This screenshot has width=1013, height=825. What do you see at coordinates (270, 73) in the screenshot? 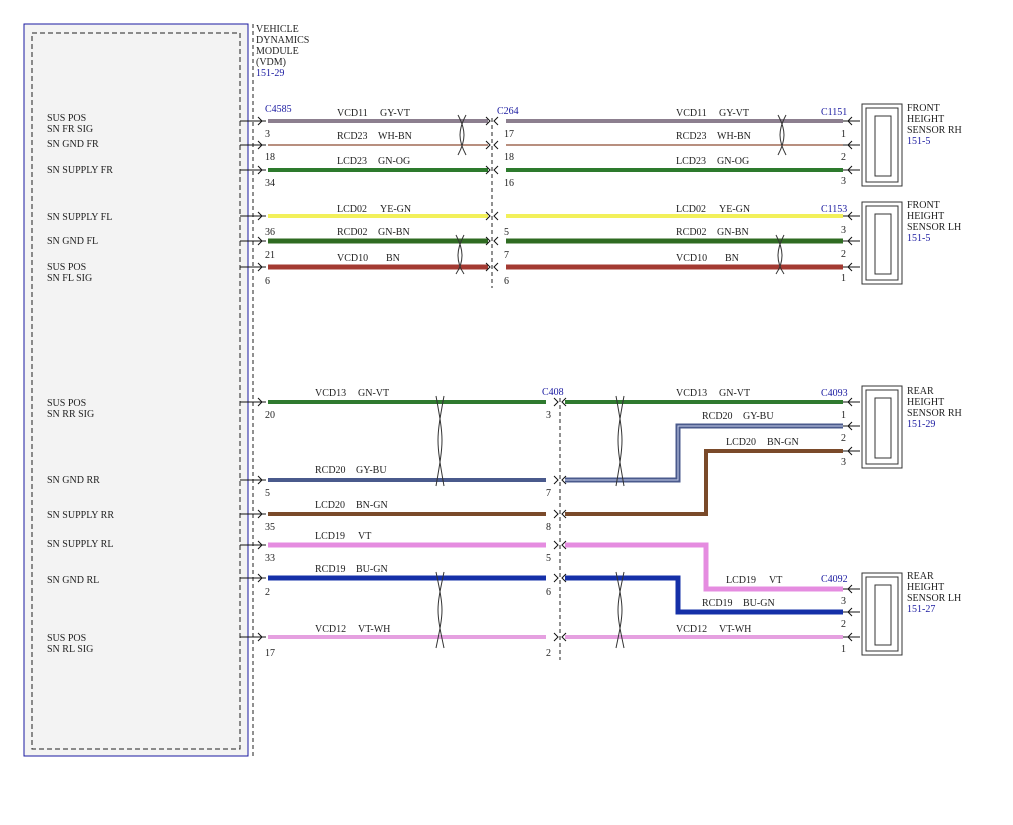
I see `module-ref: 151-29` at bounding box center [270, 73].